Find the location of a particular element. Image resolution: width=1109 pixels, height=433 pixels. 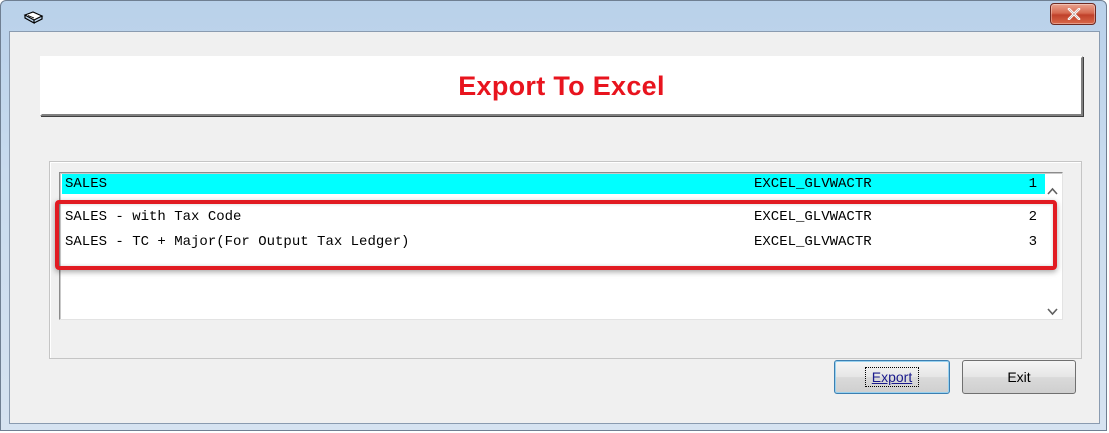

title-banner: Export To Excel is located at coordinates (561, 86).